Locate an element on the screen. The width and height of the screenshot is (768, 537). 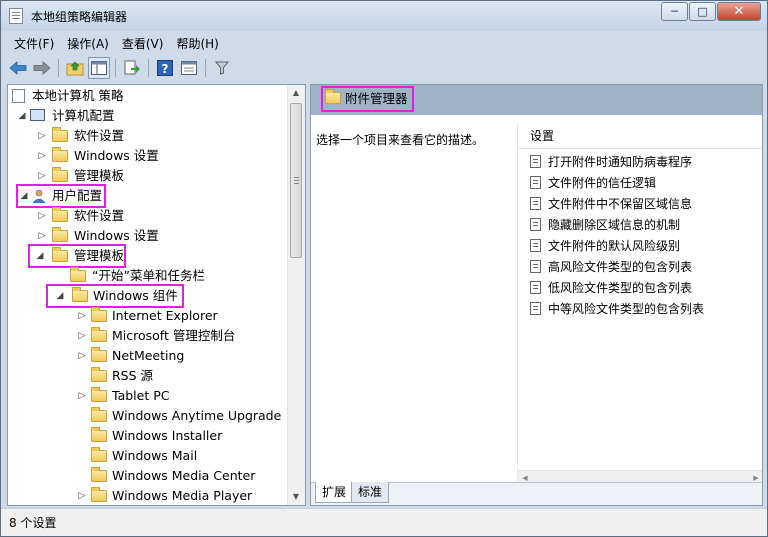
column-header-setting: 设置 is located at coordinates (640, 136).